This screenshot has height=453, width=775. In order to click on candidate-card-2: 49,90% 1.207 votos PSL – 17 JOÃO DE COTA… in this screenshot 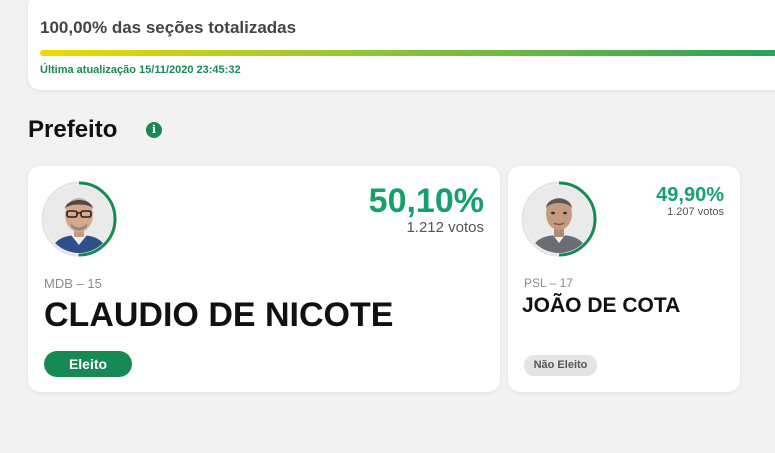, I will do `click(624, 279)`.